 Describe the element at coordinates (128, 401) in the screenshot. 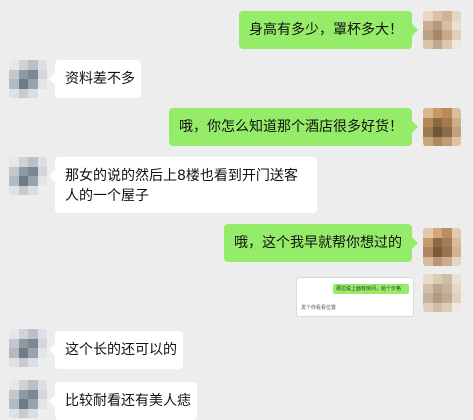

I see `message-text: 比较耐看还有美人痣` at that location.